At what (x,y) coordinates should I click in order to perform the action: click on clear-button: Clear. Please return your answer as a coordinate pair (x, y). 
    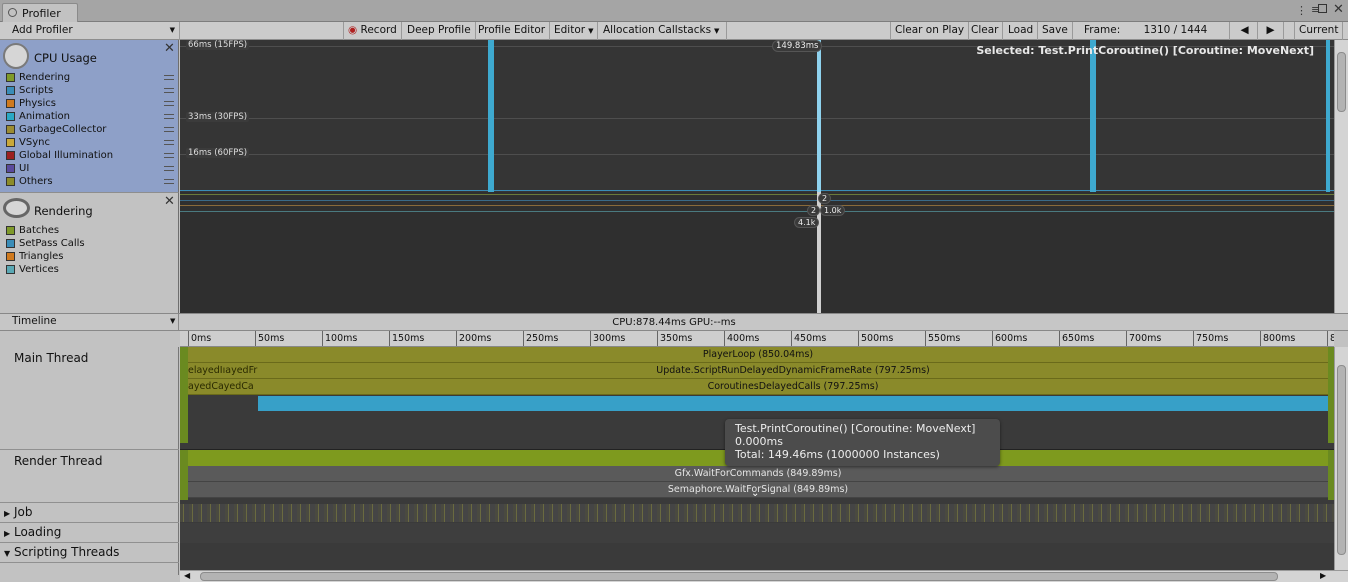
    Looking at the image, I should click on (985, 31).